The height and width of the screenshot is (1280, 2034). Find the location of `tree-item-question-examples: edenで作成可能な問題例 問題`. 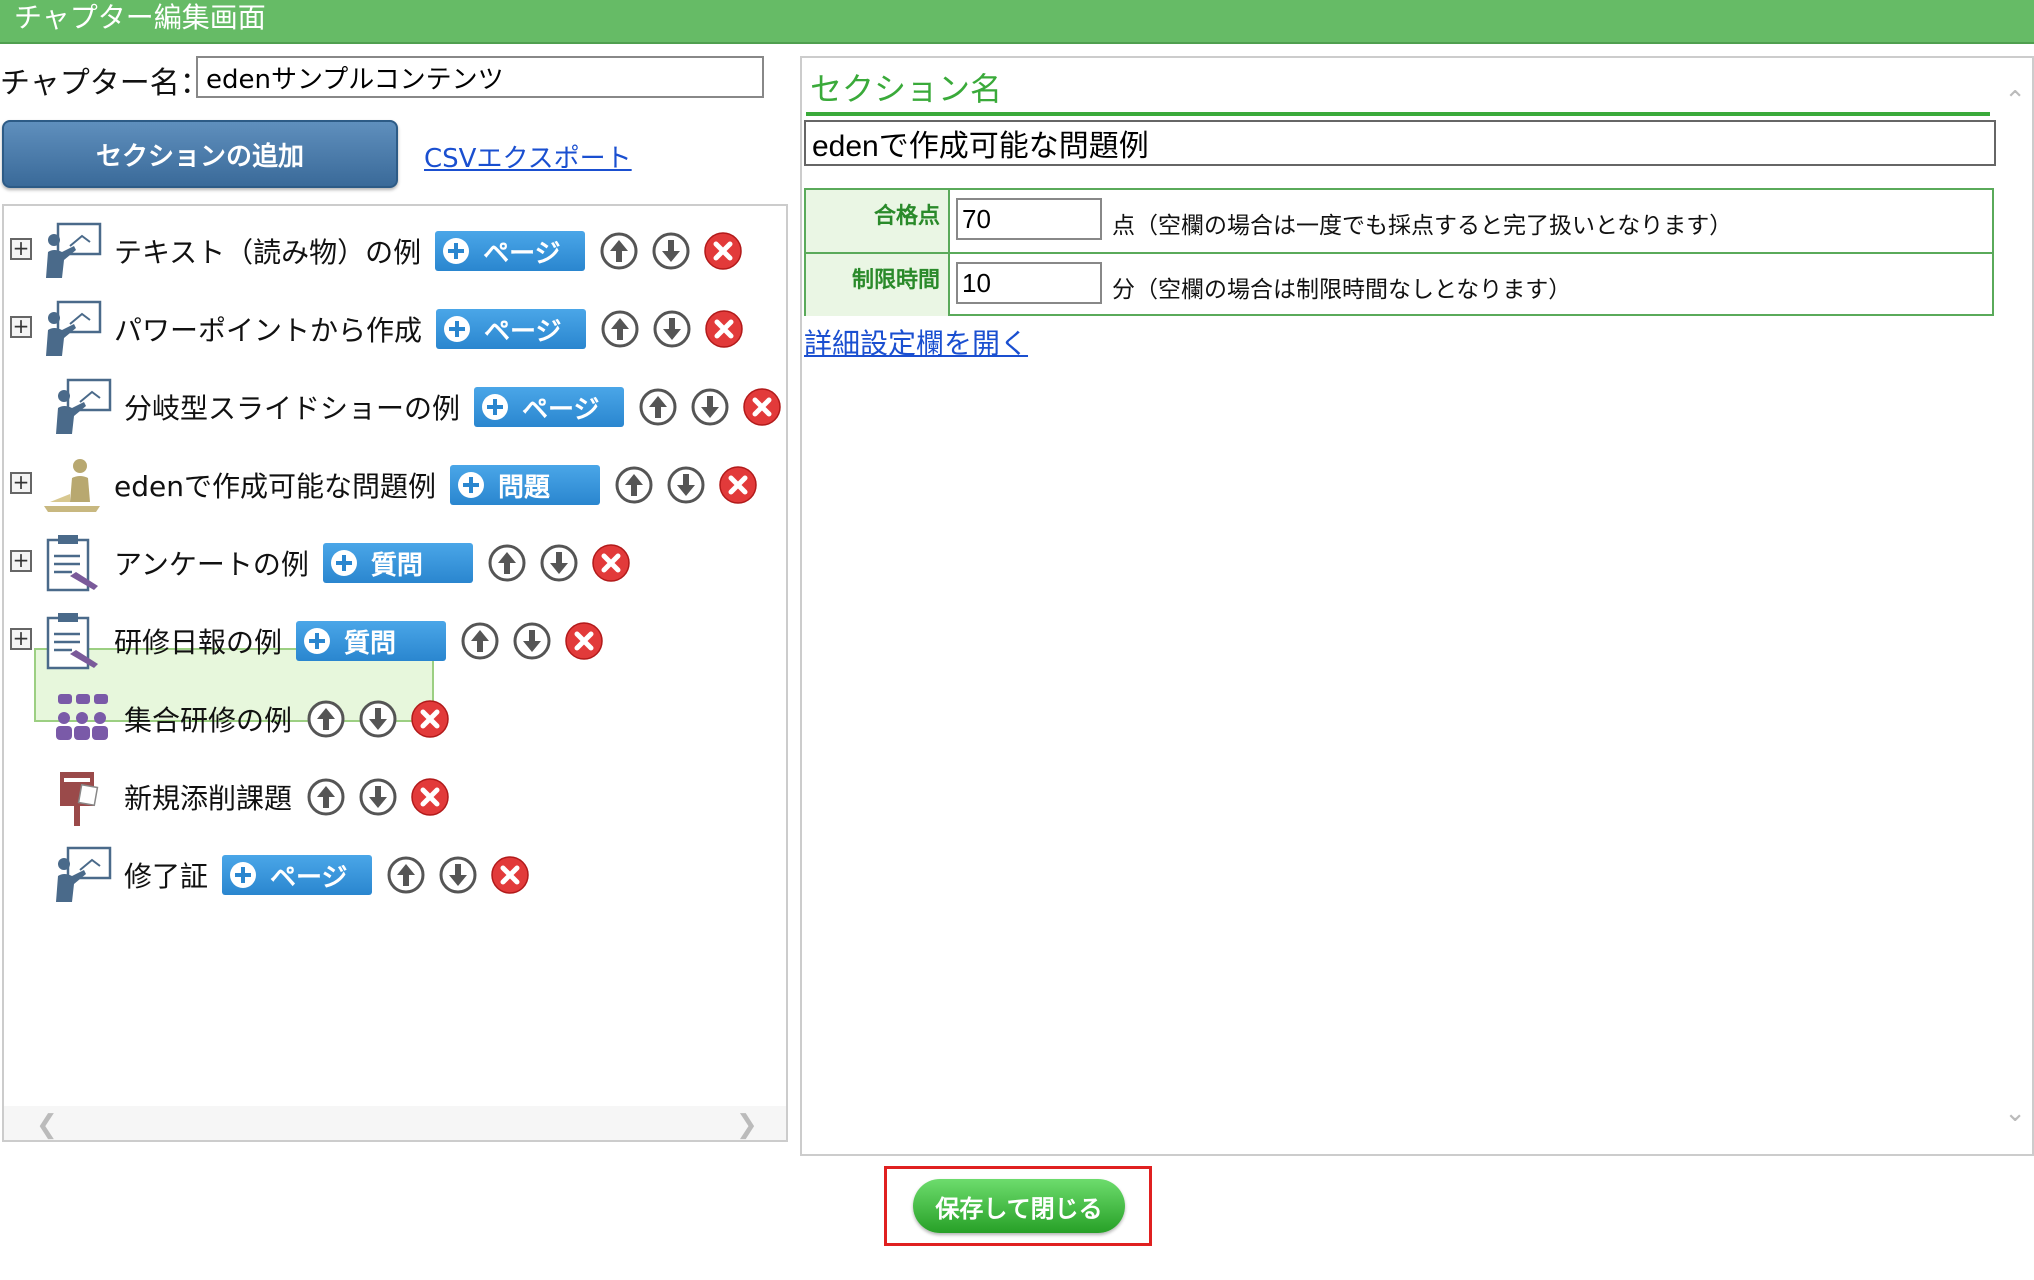

tree-item-question-examples: edenで作成可能な問題例 問題 is located at coordinates (405, 485).